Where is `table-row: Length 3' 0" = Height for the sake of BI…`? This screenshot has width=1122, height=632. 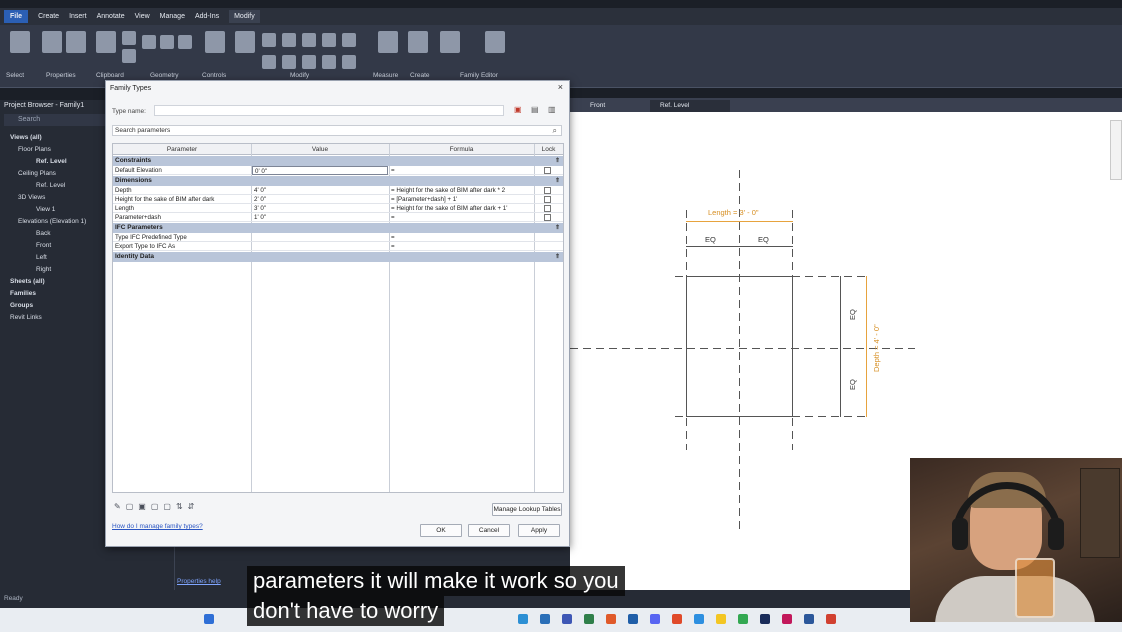 table-row: Length 3' 0" = Height for the sake of BI… is located at coordinates (338, 208).